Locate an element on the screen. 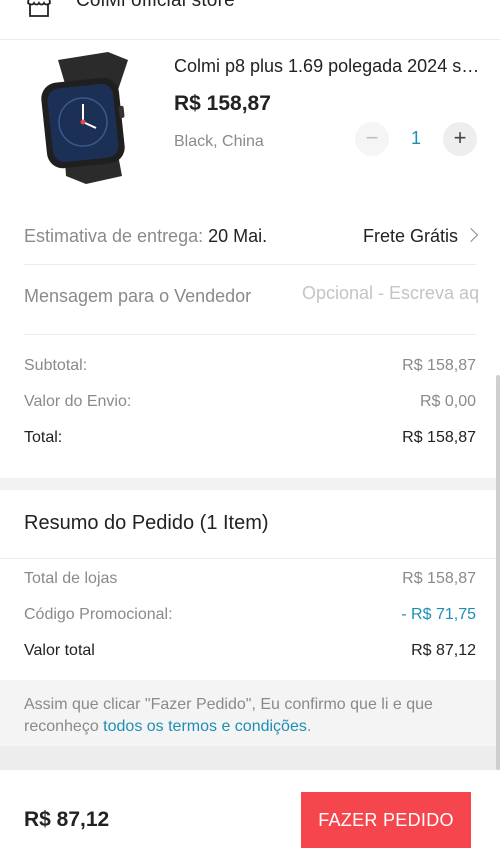  store-total-row: Total: R$ 158,87 is located at coordinates (250, 438).